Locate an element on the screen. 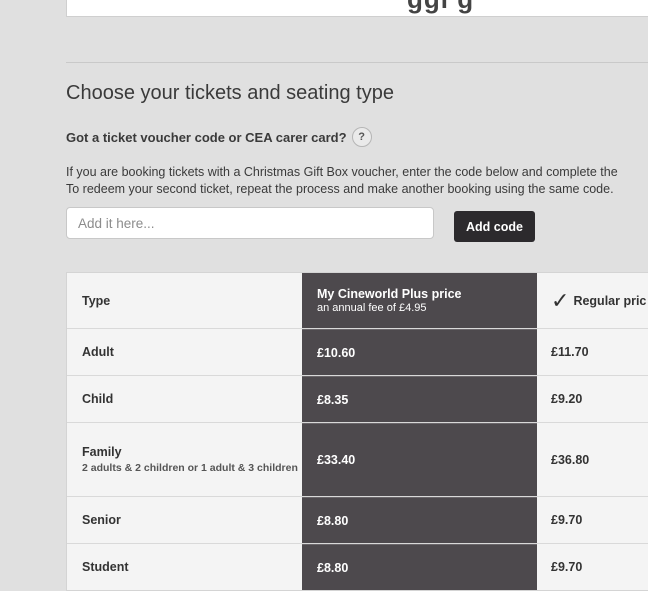 The height and width of the screenshot is (591, 648). voucher-code-input is located at coordinates (250, 223).